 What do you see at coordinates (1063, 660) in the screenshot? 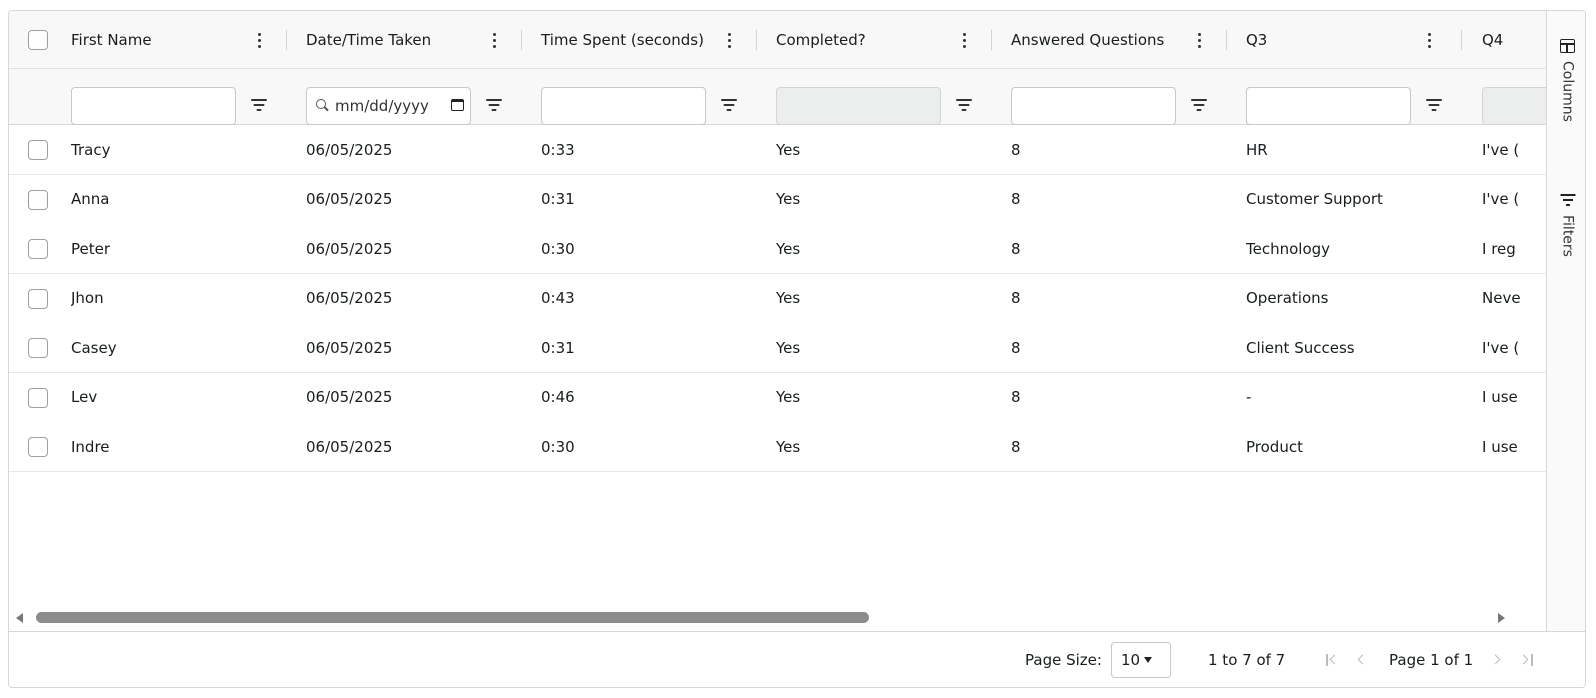
I see `page-size-label: Page Size:` at bounding box center [1063, 660].